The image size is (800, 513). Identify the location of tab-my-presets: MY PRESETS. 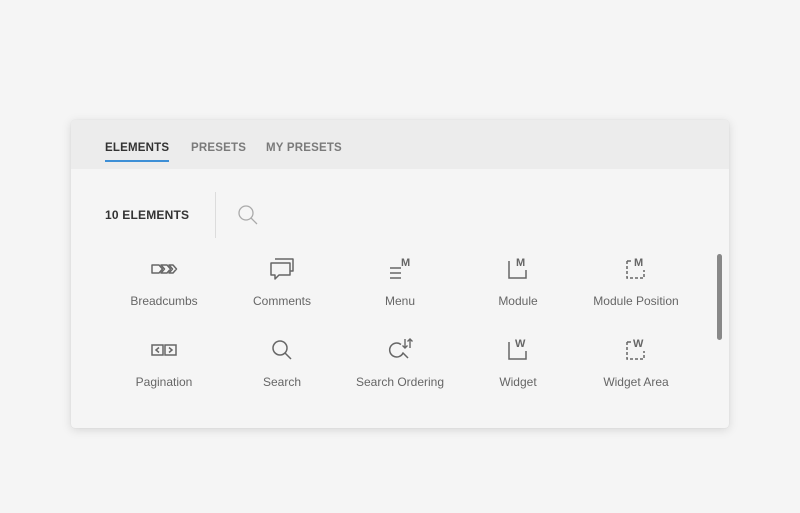
(304, 151).